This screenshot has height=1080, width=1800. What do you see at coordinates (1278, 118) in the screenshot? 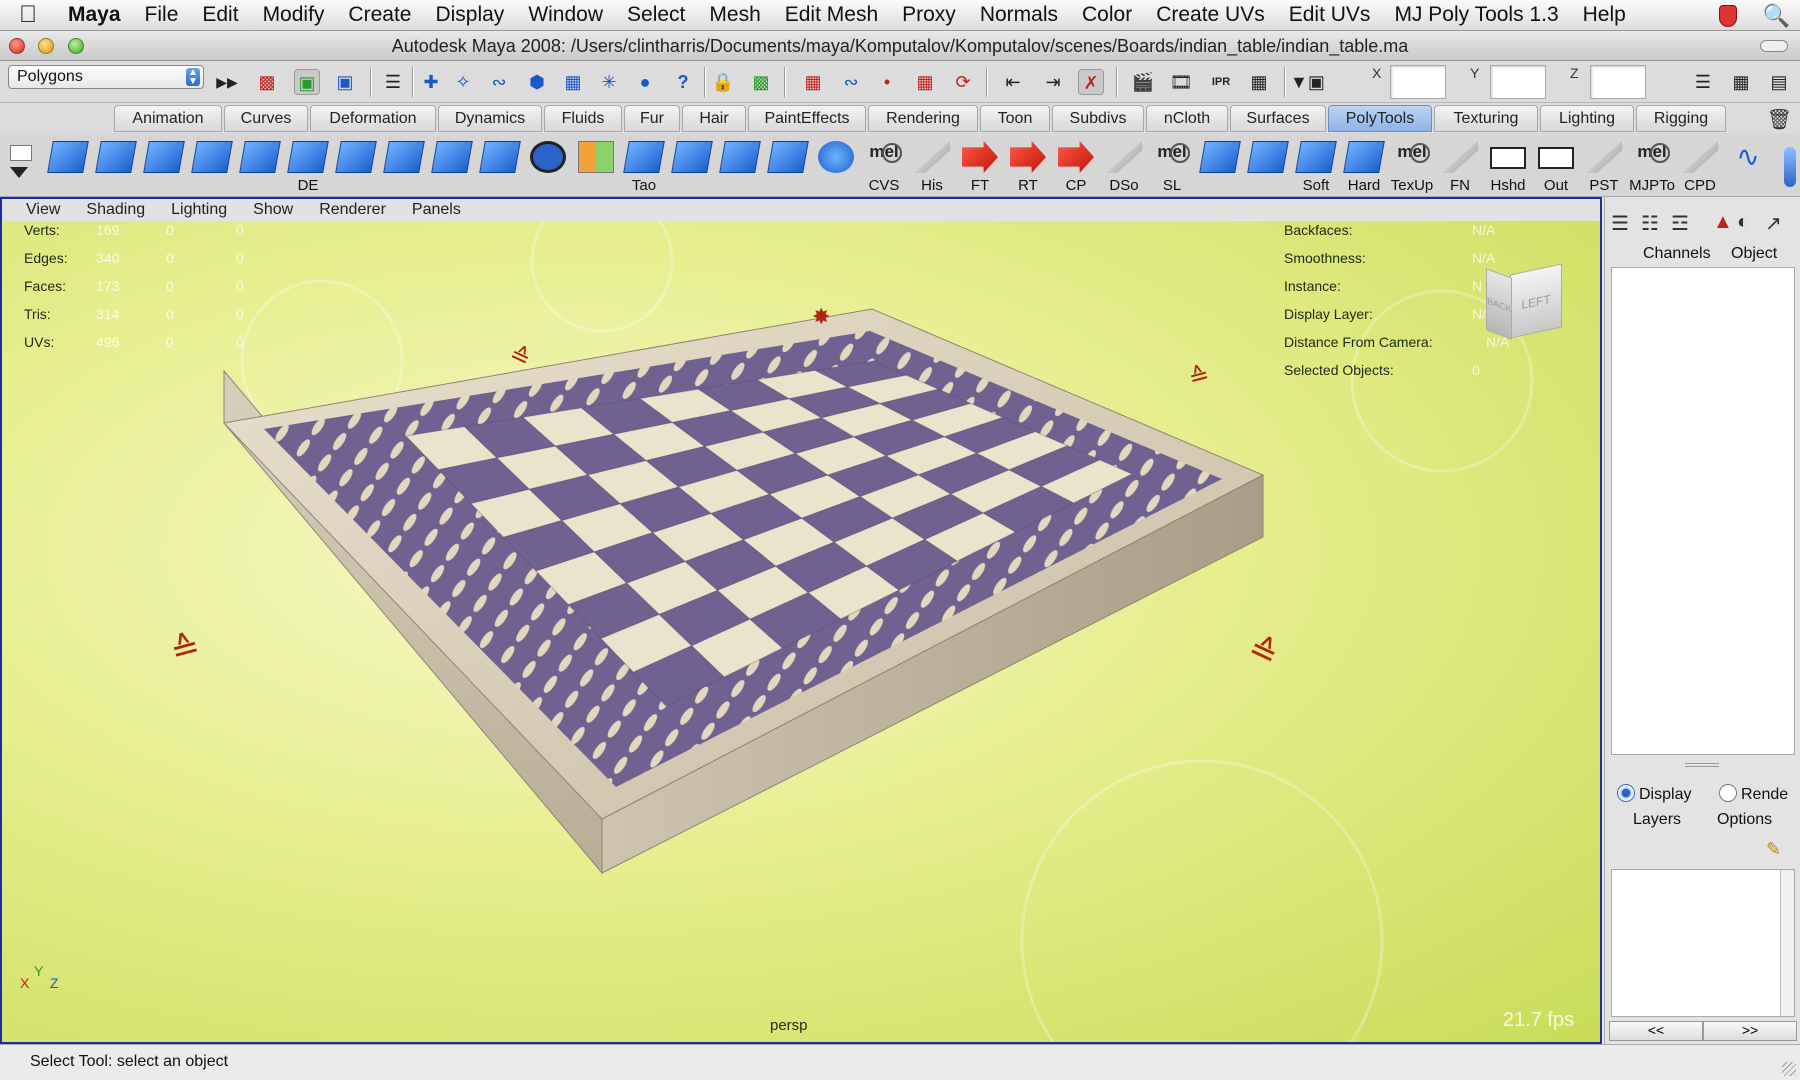
I see `tab-surfaces: Surfaces` at bounding box center [1278, 118].